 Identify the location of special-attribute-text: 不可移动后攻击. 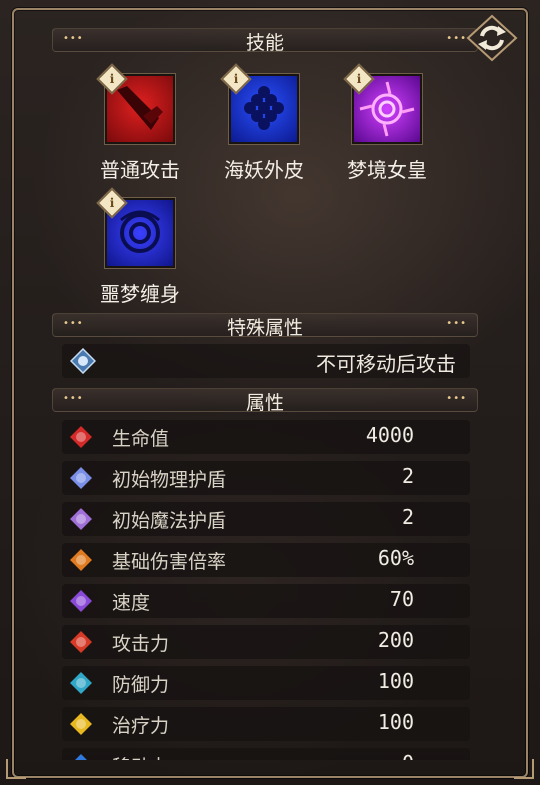
(386, 364).